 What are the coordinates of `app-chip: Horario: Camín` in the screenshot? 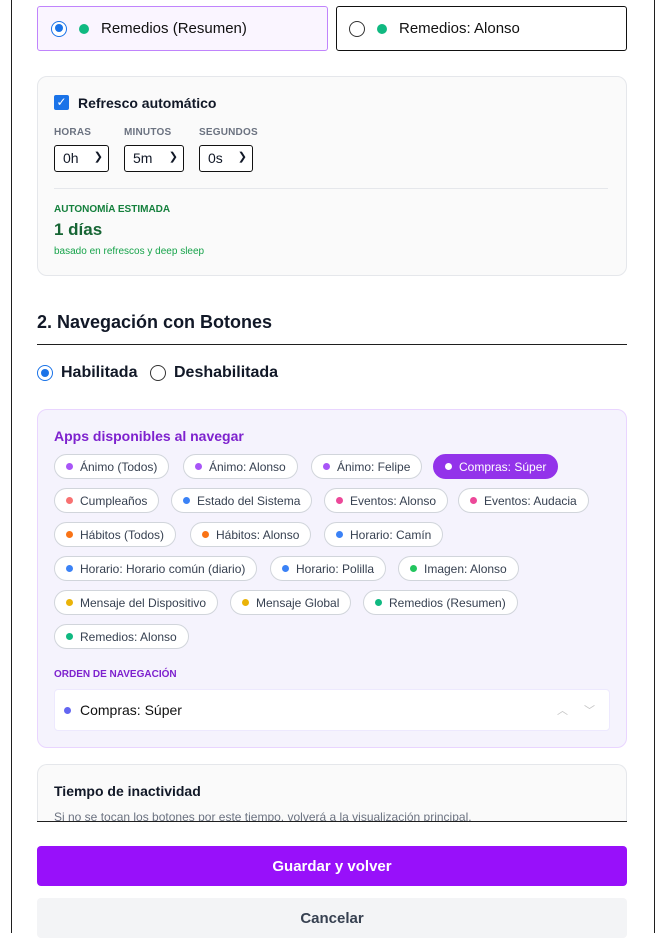 It's located at (384, 534).